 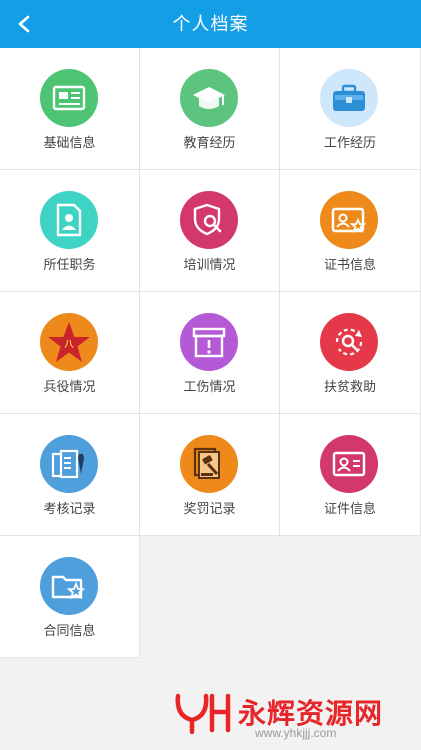 I want to click on menu-item-poverty-relief: 扶贫救助, so click(x=350, y=353).